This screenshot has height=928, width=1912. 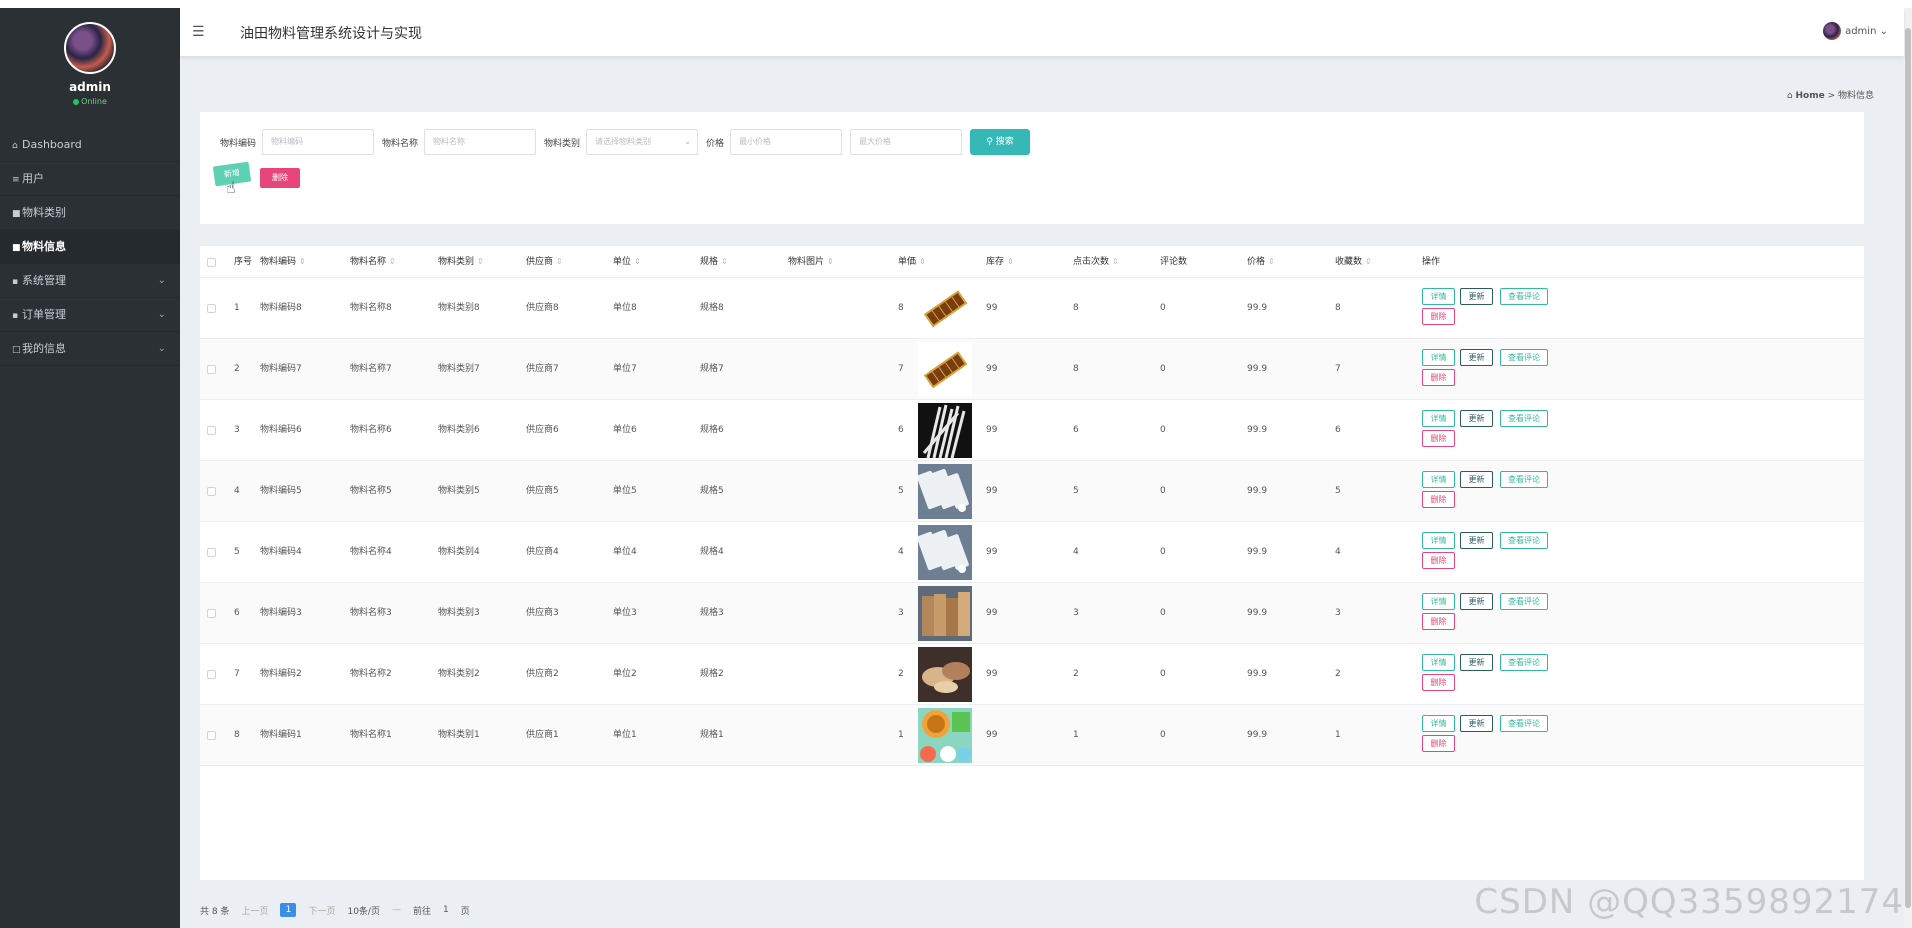 I want to click on column-header: 库存 ⇕, so click(x=1000, y=262).